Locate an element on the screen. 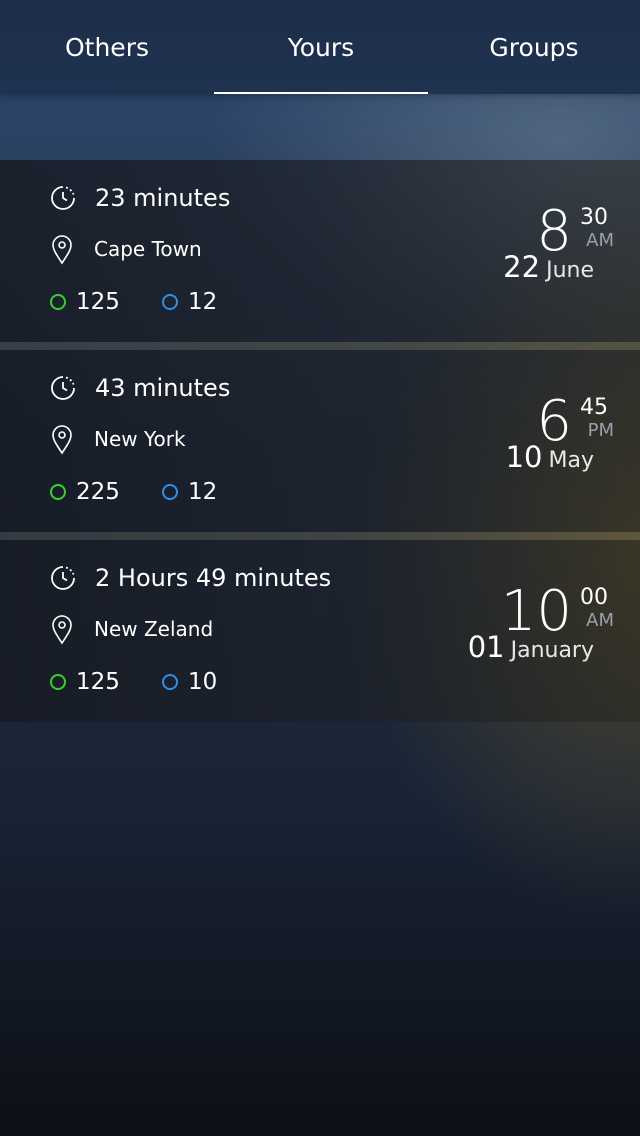 The image size is (640, 1136). tab-groups: Groups is located at coordinates (534, 47).